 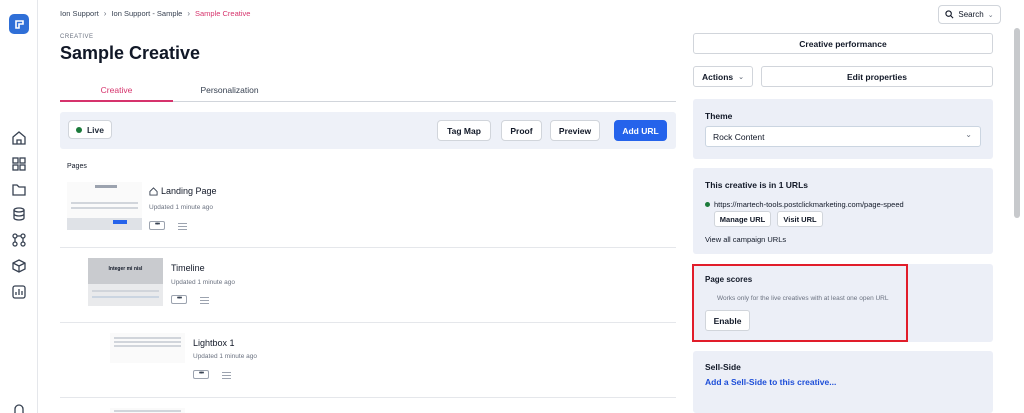 I want to click on theme-card: Theme Rock Content ⌄, so click(x=843, y=129).